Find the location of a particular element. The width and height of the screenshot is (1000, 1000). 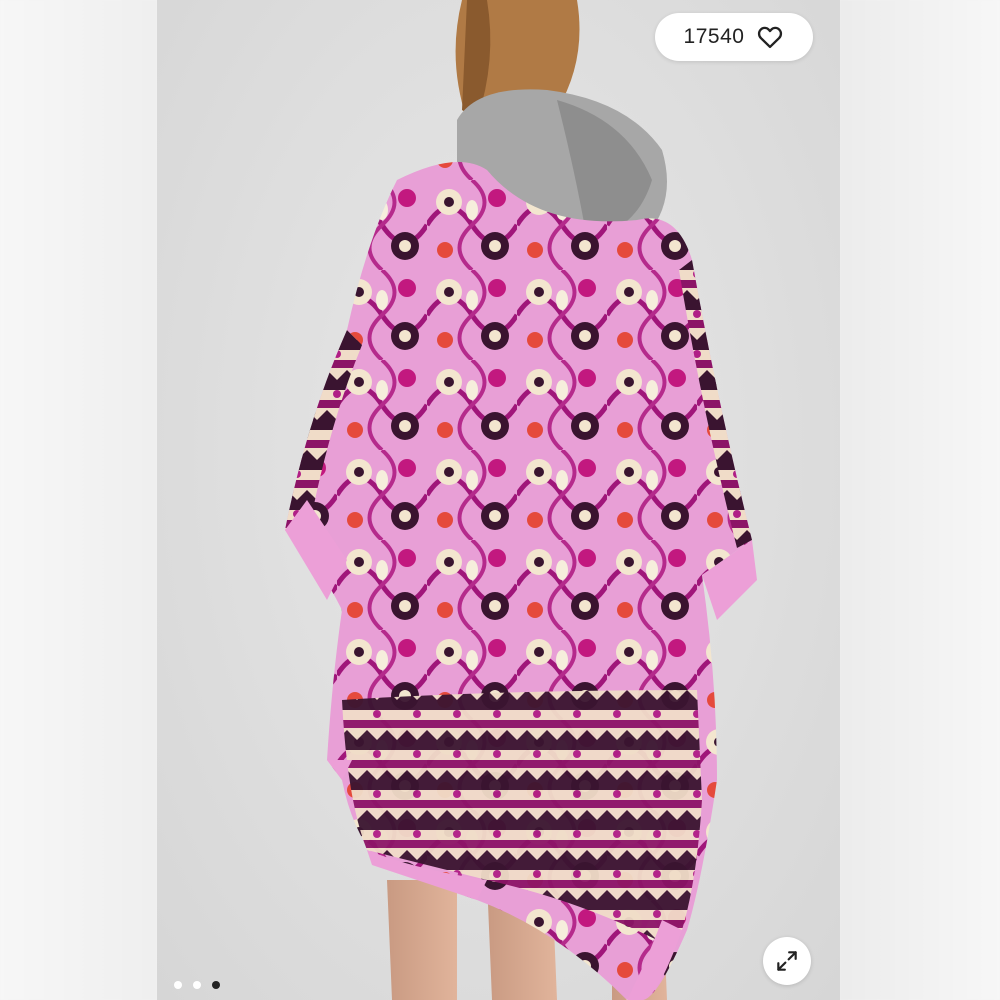

like-count: 17540 is located at coordinates (714, 36).